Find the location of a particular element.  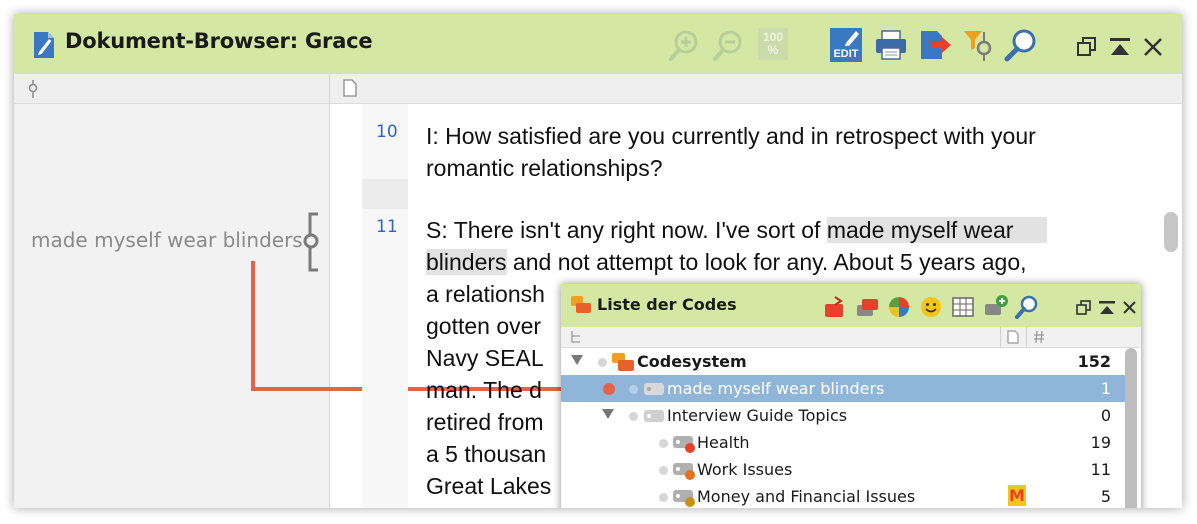

table-icon is located at coordinates (963, 307).